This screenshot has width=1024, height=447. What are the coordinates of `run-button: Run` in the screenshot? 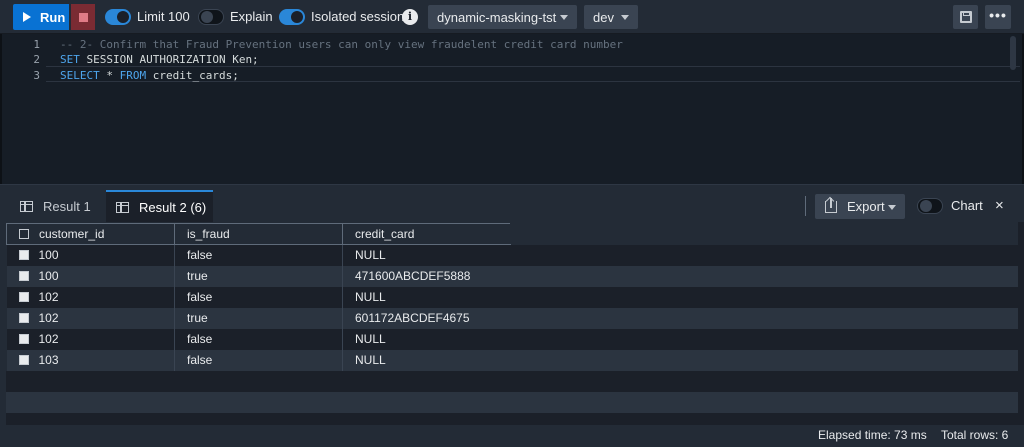 It's located at (41, 17).